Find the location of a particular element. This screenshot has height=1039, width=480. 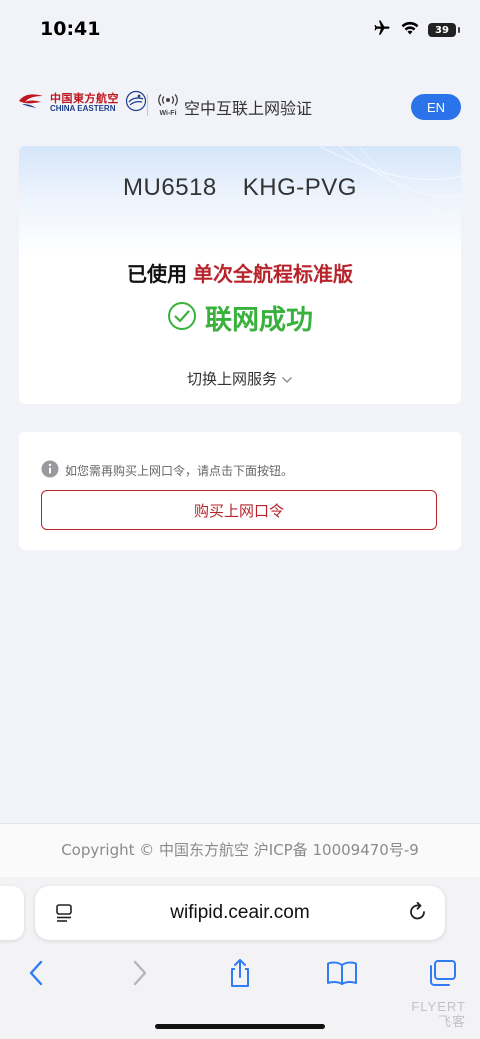

logo-cn-text: 中国東方航空 is located at coordinates (84, 99).